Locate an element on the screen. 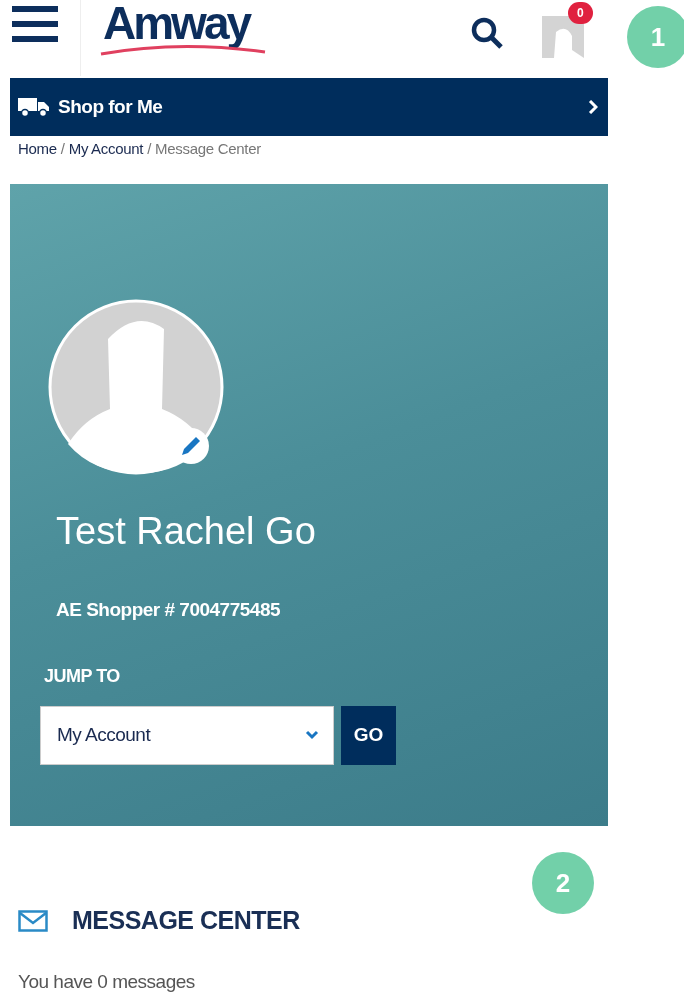 This screenshot has width=684, height=1006. search-icon is located at coordinates (487, 33).